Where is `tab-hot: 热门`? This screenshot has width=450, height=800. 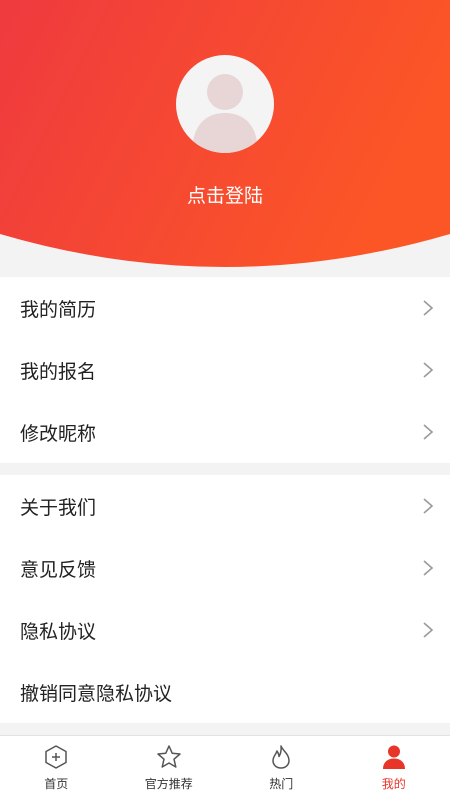 tab-hot: 热门 is located at coordinates (281, 768).